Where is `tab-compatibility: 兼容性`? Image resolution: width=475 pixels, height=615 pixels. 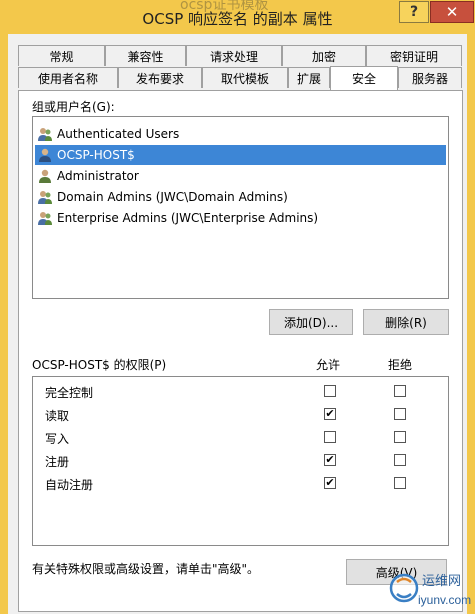
tab-compatibility: 兼容性 is located at coordinates (145, 55).